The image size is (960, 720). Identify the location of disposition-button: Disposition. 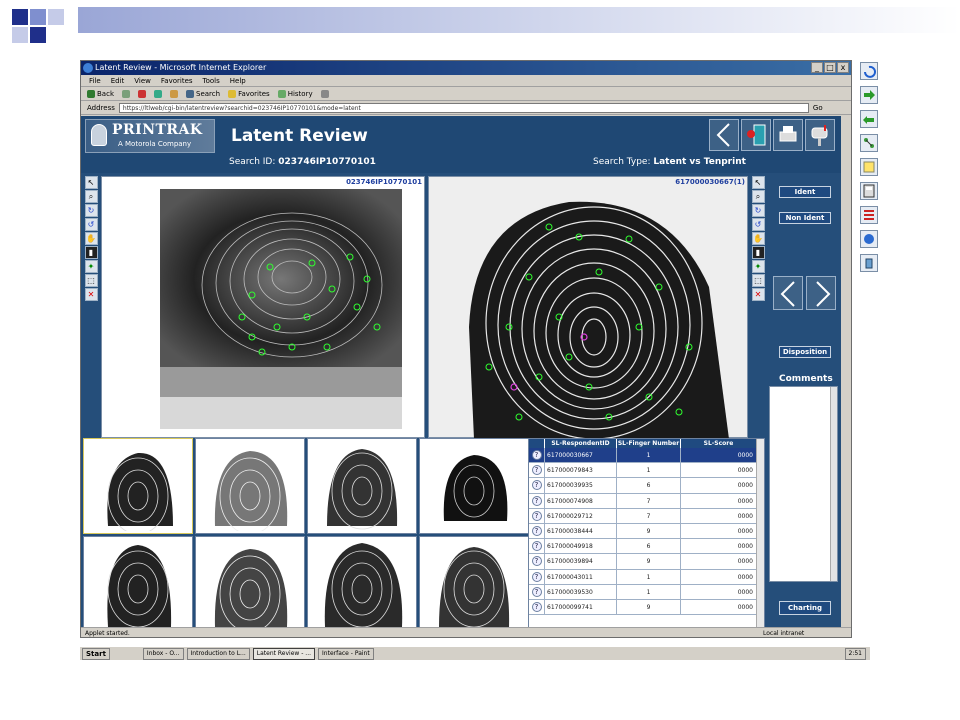
(805, 352).